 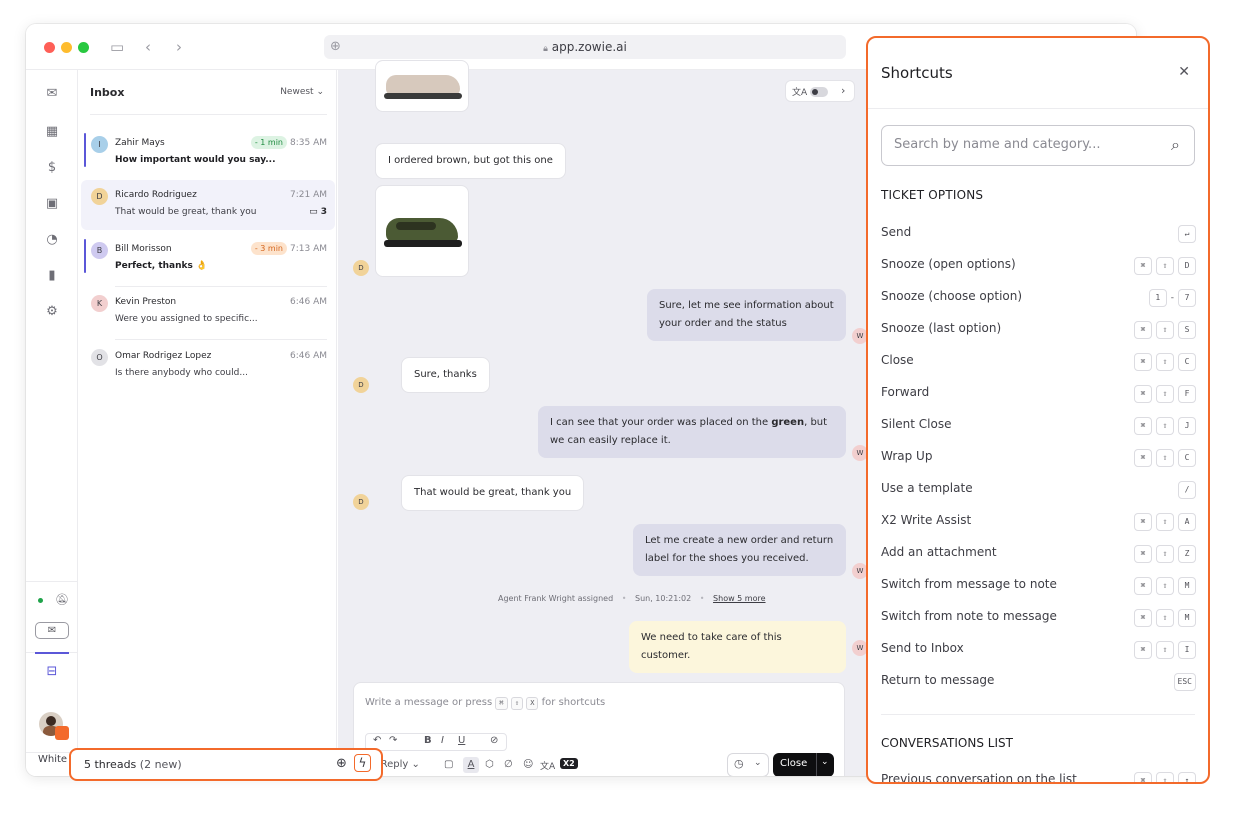 What do you see at coordinates (52, 653) in the screenshot?
I see `inbox-active-indicator` at bounding box center [52, 653].